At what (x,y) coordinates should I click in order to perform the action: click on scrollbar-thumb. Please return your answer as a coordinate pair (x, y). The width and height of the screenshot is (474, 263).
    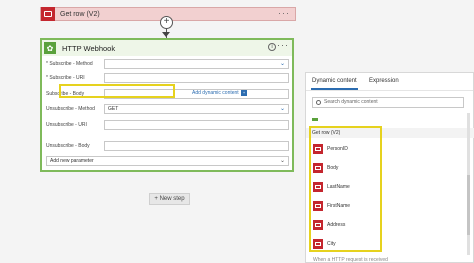
    Looking at the image, I should click on (468, 205).